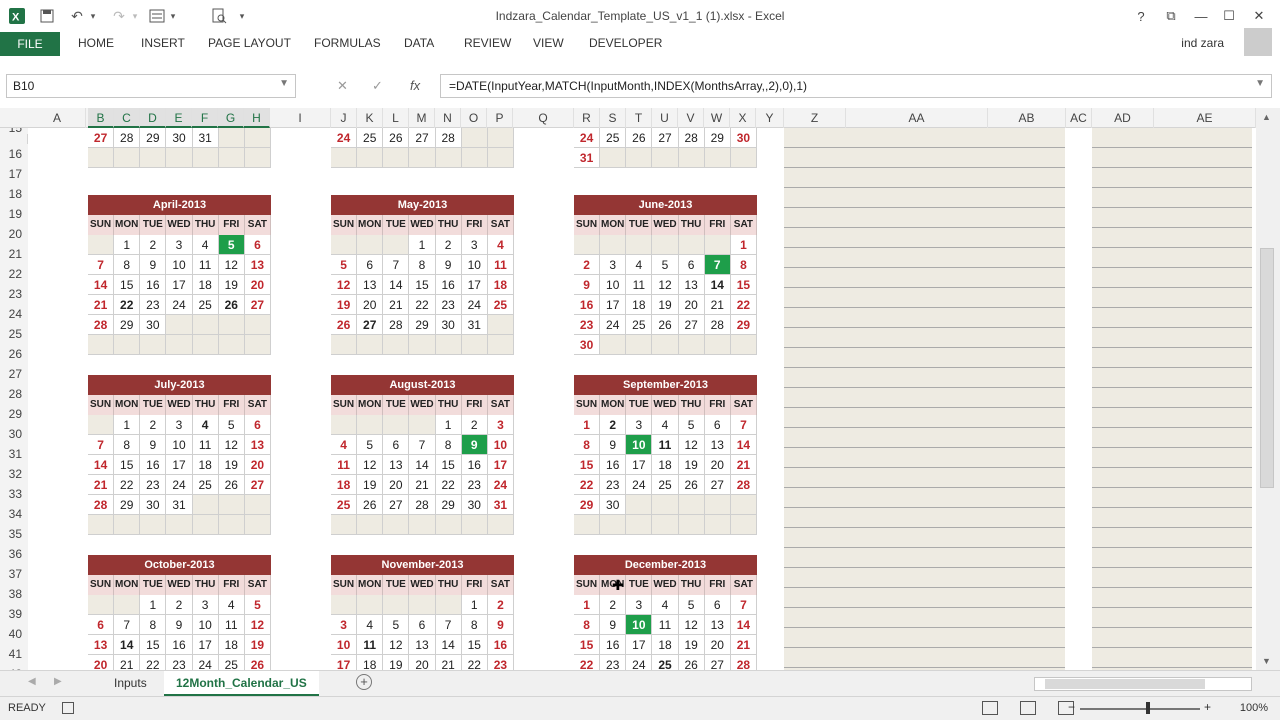 This screenshot has width=1280, height=720. I want to click on column-header-aa: AA, so click(917, 118).